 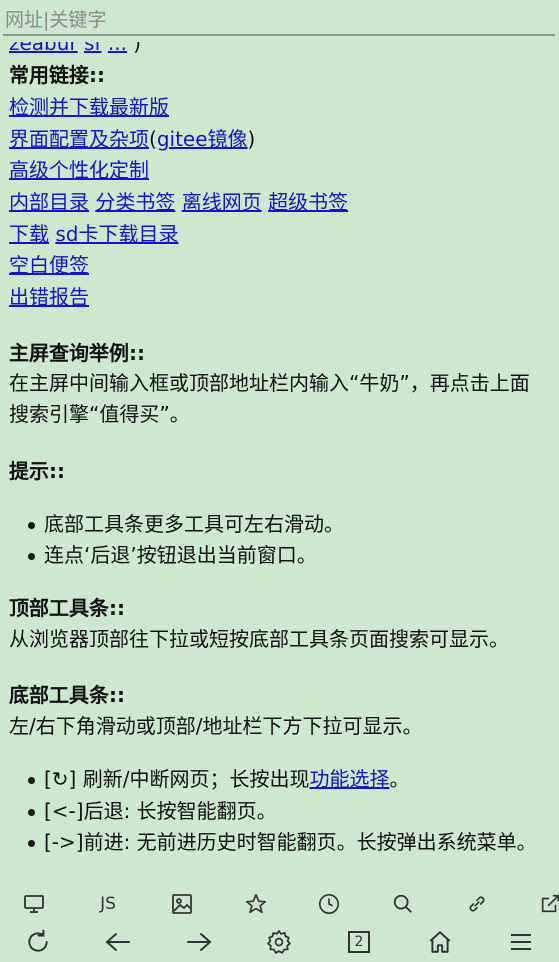 I want to click on gitee-open-paren: (, so click(x=153, y=139).